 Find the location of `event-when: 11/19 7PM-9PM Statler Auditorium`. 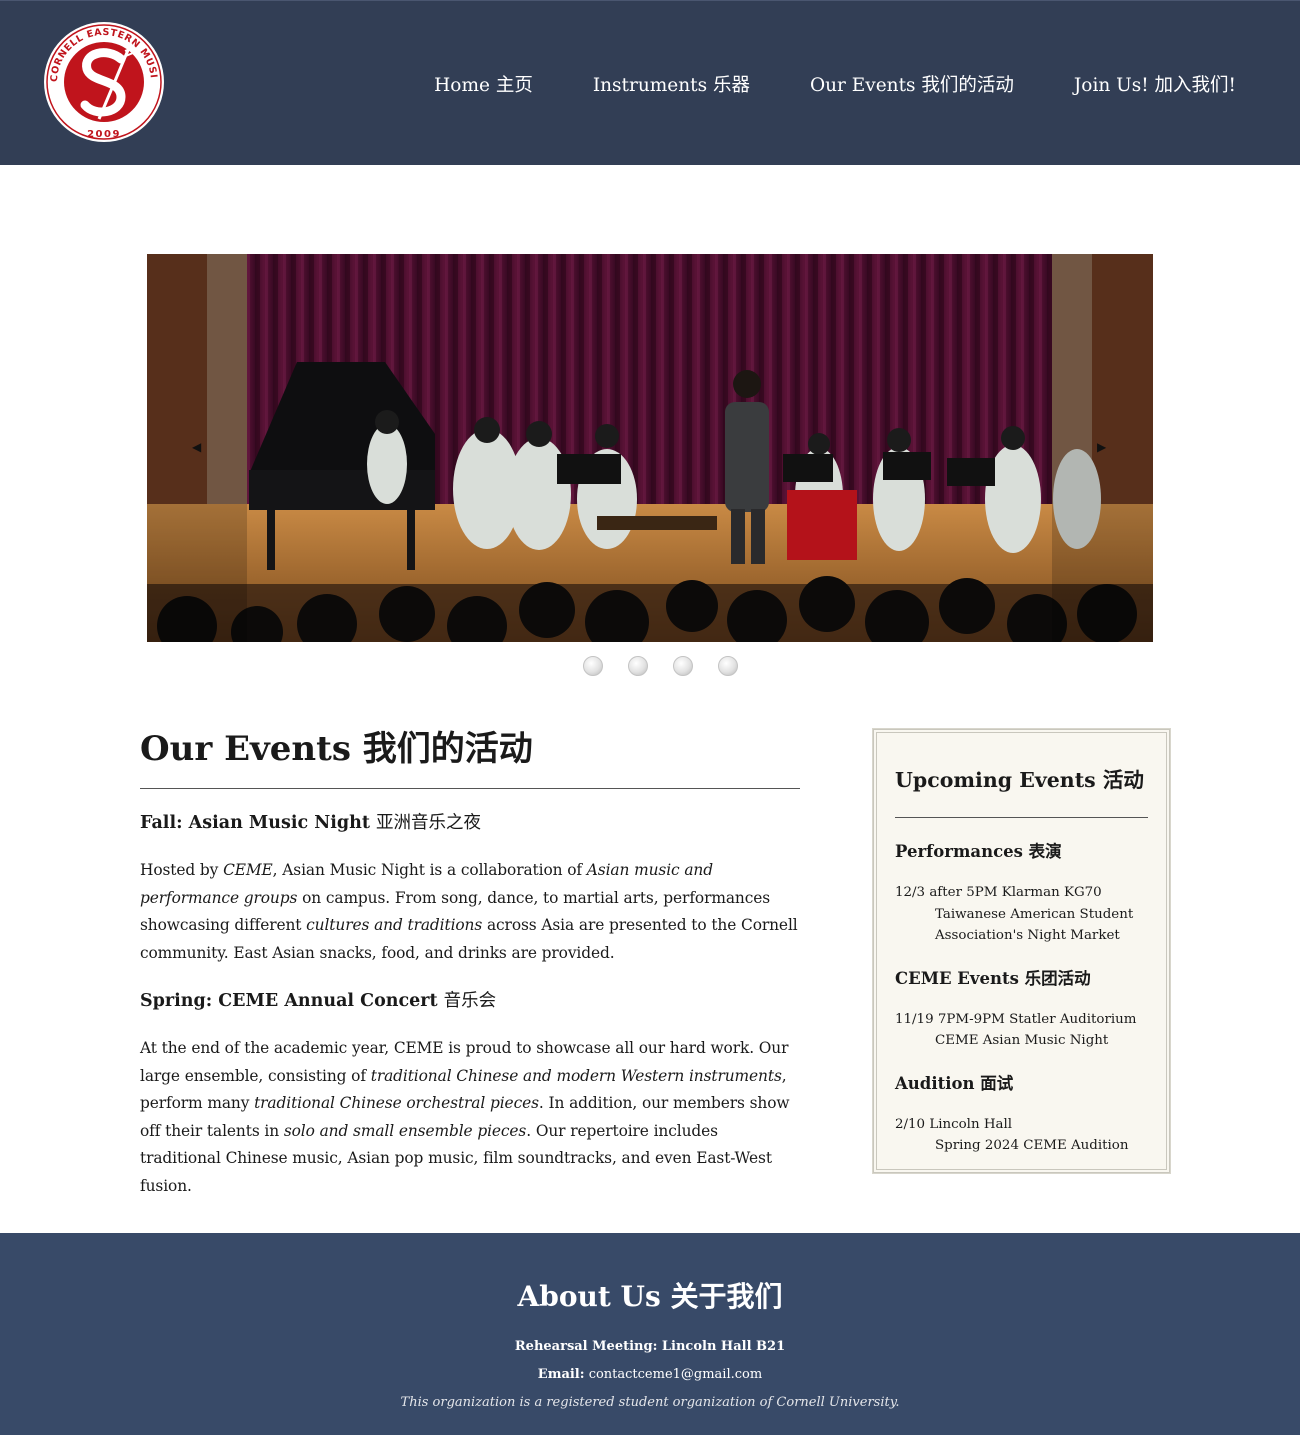

event-when: 11/19 7PM-9PM Statler Auditorium is located at coordinates (1016, 1019).